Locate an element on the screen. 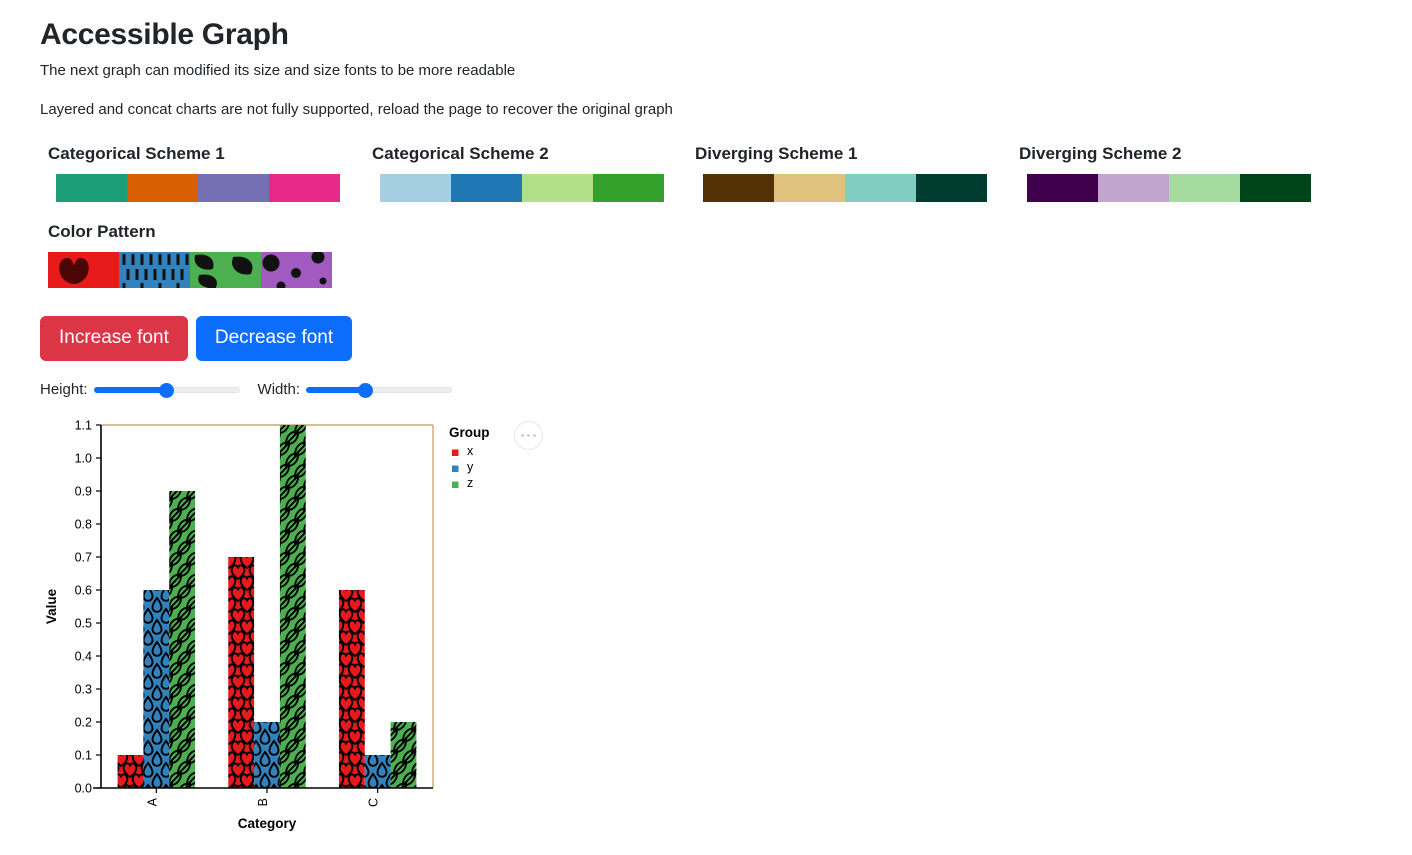 The height and width of the screenshot is (855, 1412). height-slider is located at coordinates (166, 390).